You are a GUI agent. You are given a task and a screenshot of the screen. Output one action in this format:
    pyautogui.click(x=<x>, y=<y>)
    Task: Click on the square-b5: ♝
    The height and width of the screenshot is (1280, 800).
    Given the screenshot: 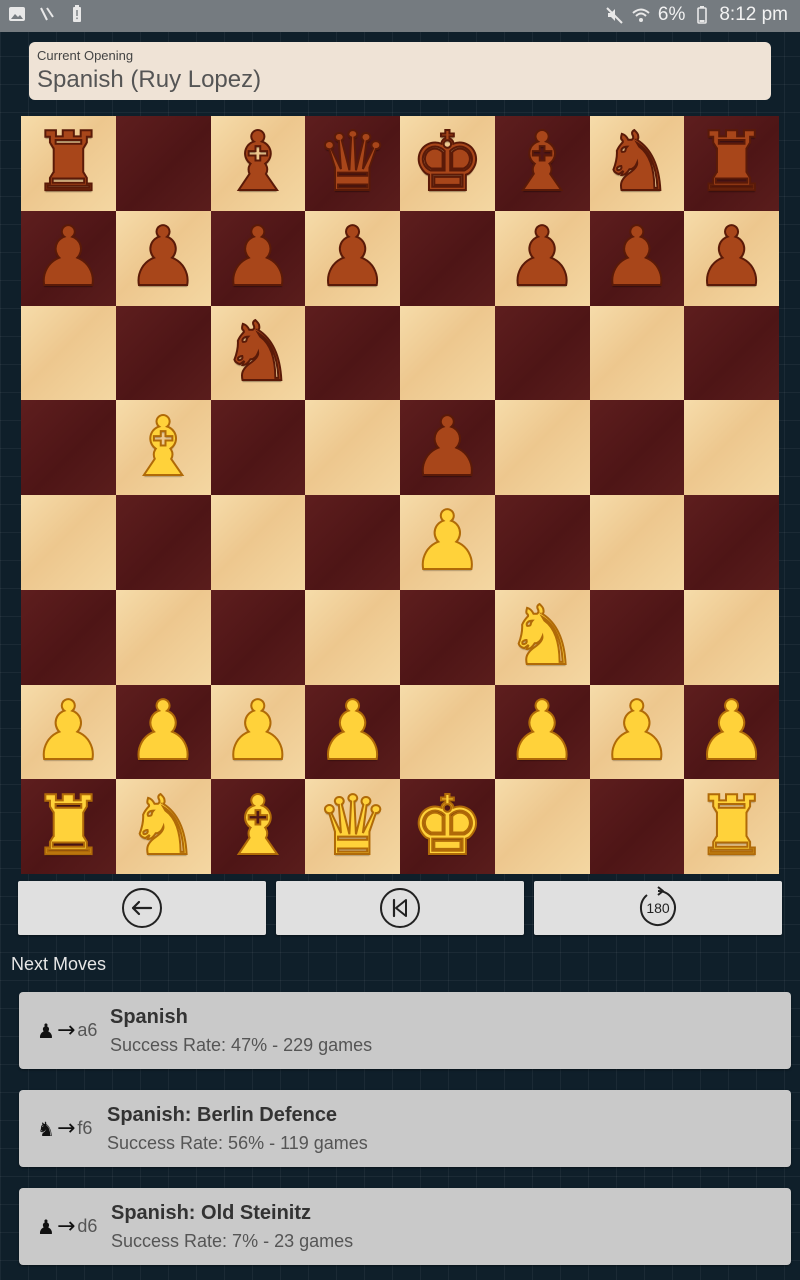 What is the action you would take?
    pyautogui.click(x=163, y=447)
    